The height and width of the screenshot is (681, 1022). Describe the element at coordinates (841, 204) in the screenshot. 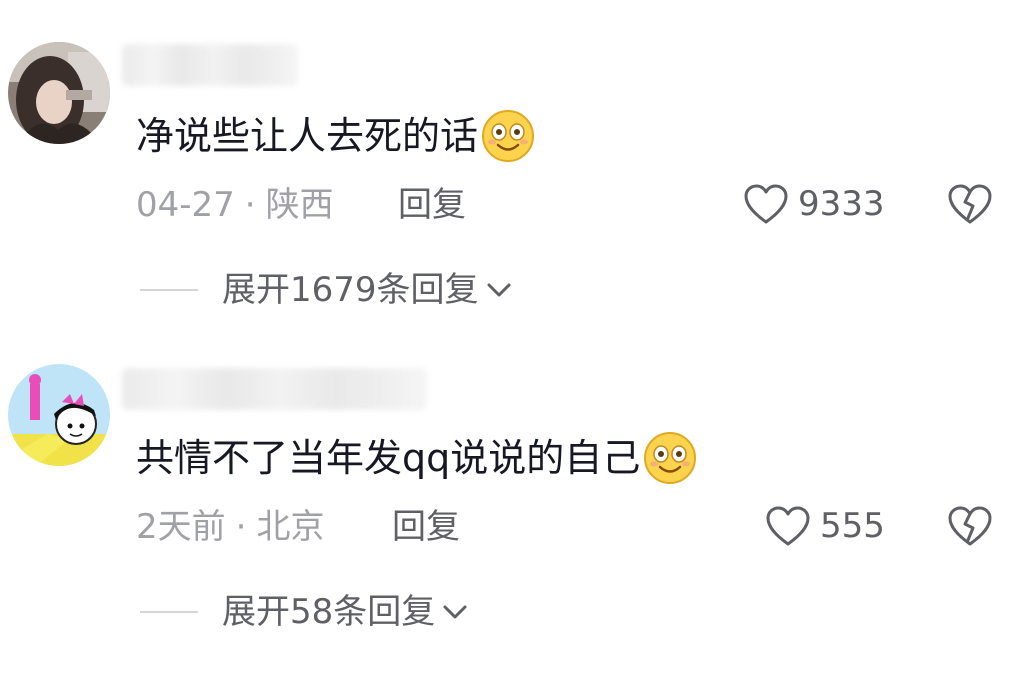

I see `like-count: 9333` at that location.